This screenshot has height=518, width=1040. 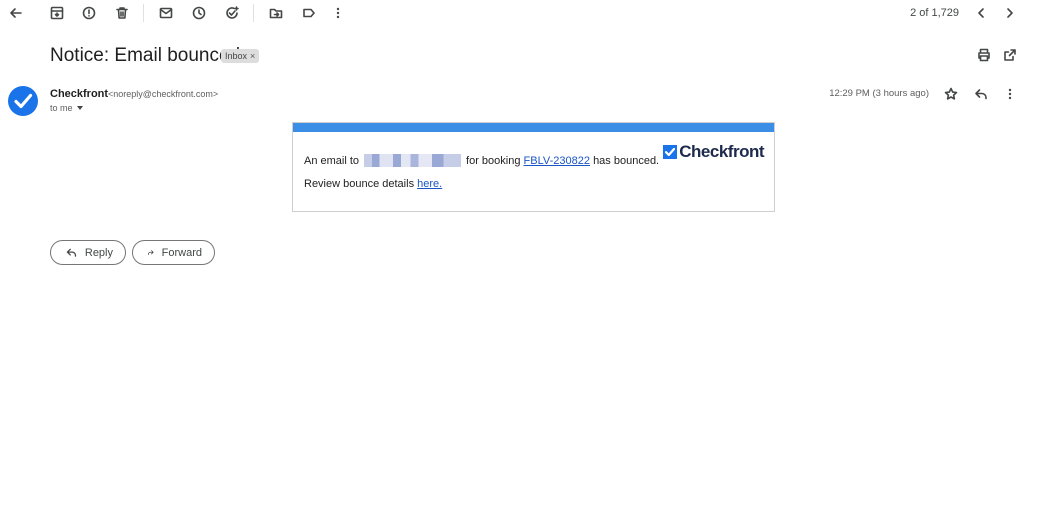 What do you see at coordinates (1010, 13) in the screenshot?
I see `chevron-right-icon` at bounding box center [1010, 13].